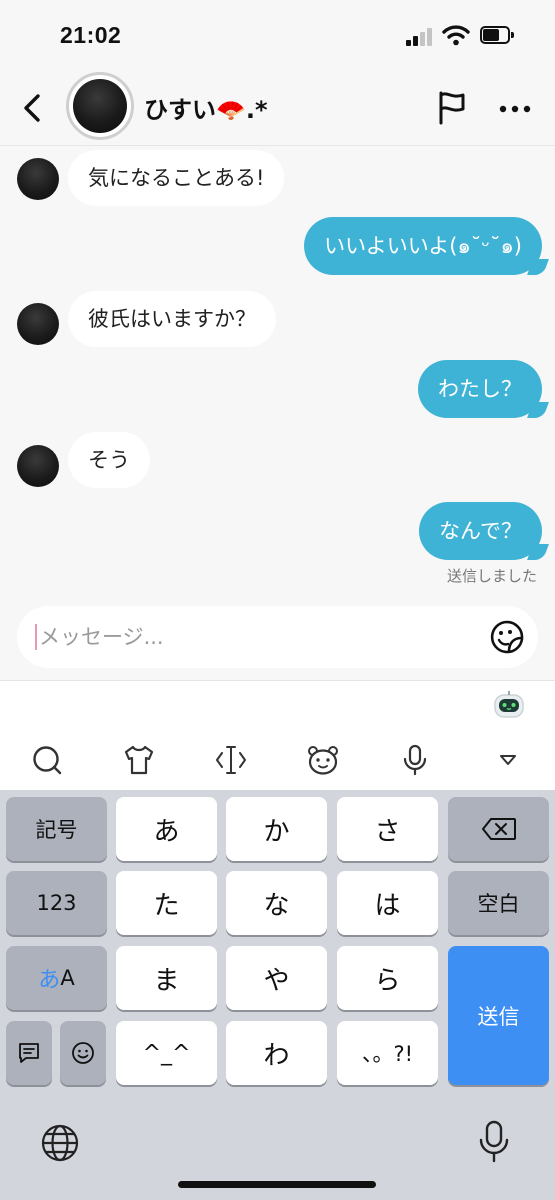 This screenshot has height=1200, width=555. What do you see at coordinates (277, 36) in the screenshot?
I see `status-bar: 21:02` at bounding box center [277, 36].